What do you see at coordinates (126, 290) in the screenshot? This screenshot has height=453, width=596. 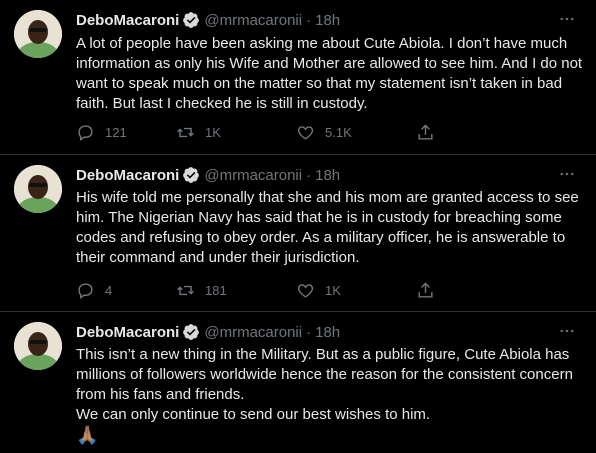 I see `reply-button: 4` at bounding box center [126, 290].